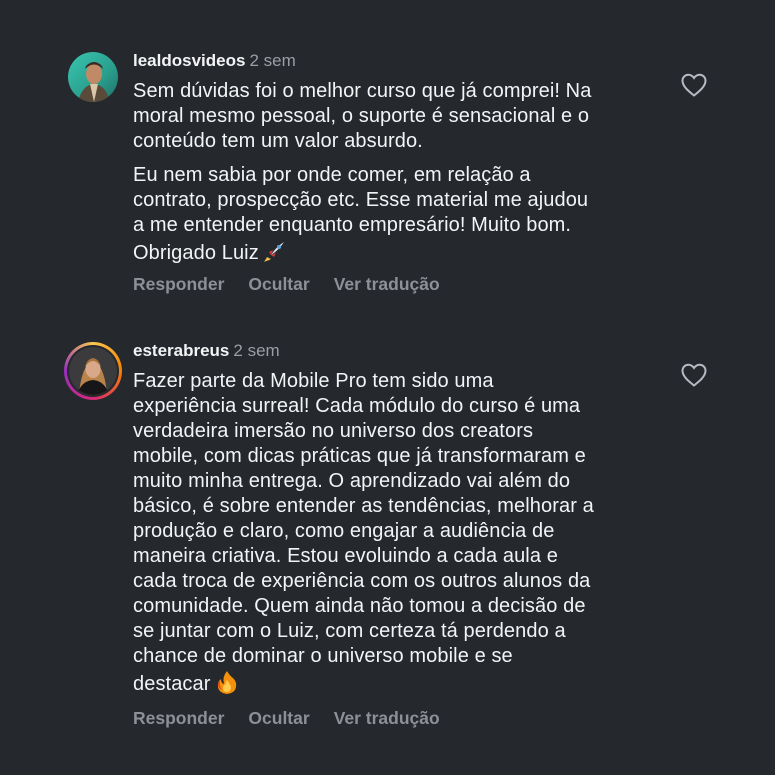 The width and height of the screenshot is (775, 775). I want to click on username: esterabreus, so click(181, 350).